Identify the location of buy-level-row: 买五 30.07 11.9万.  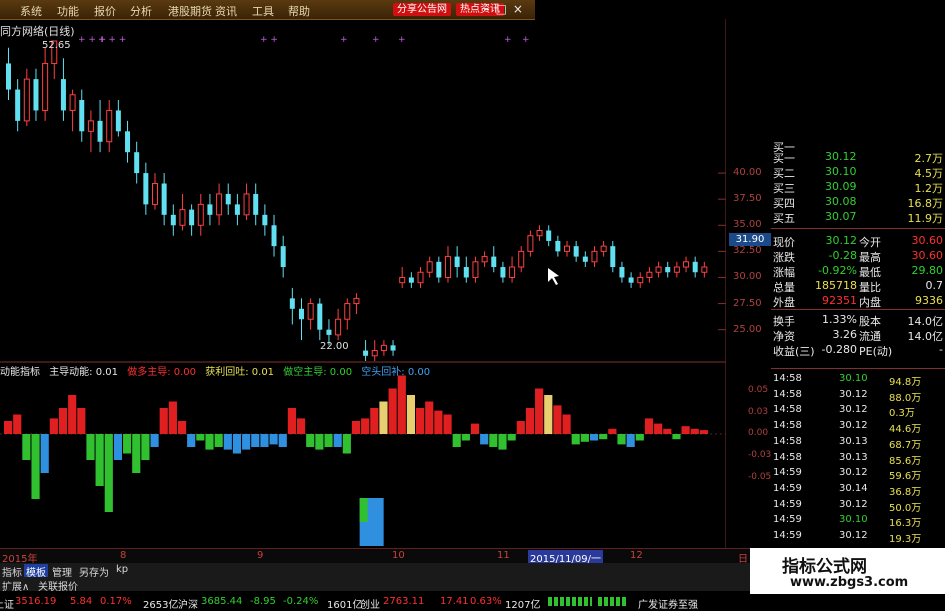
(858, 217).